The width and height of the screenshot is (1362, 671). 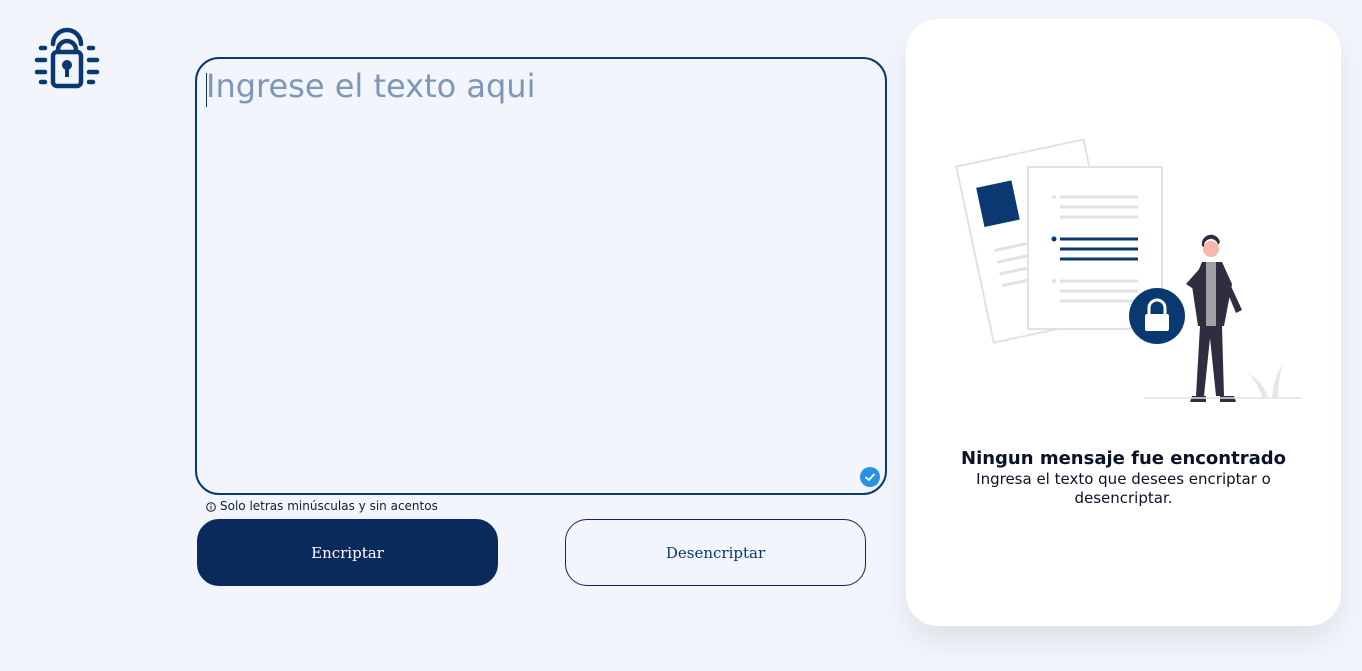 I want to click on hint-text: Solo letras minúsculas y sin acentos, so click(x=329, y=506).